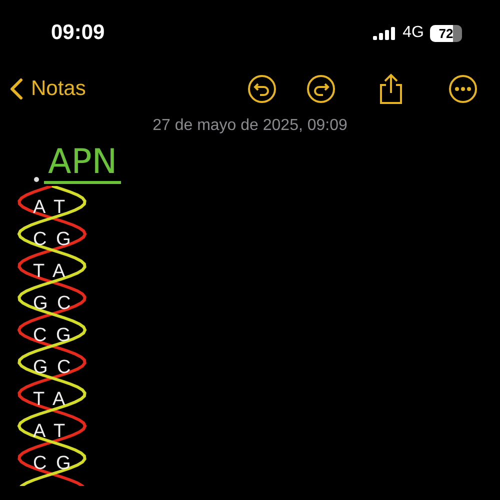 The width and height of the screenshot is (500, 500). What do you see at coordinates (36, 179) in the screenshot?
I see `bullet-dot` at bounding box center [36, 179].